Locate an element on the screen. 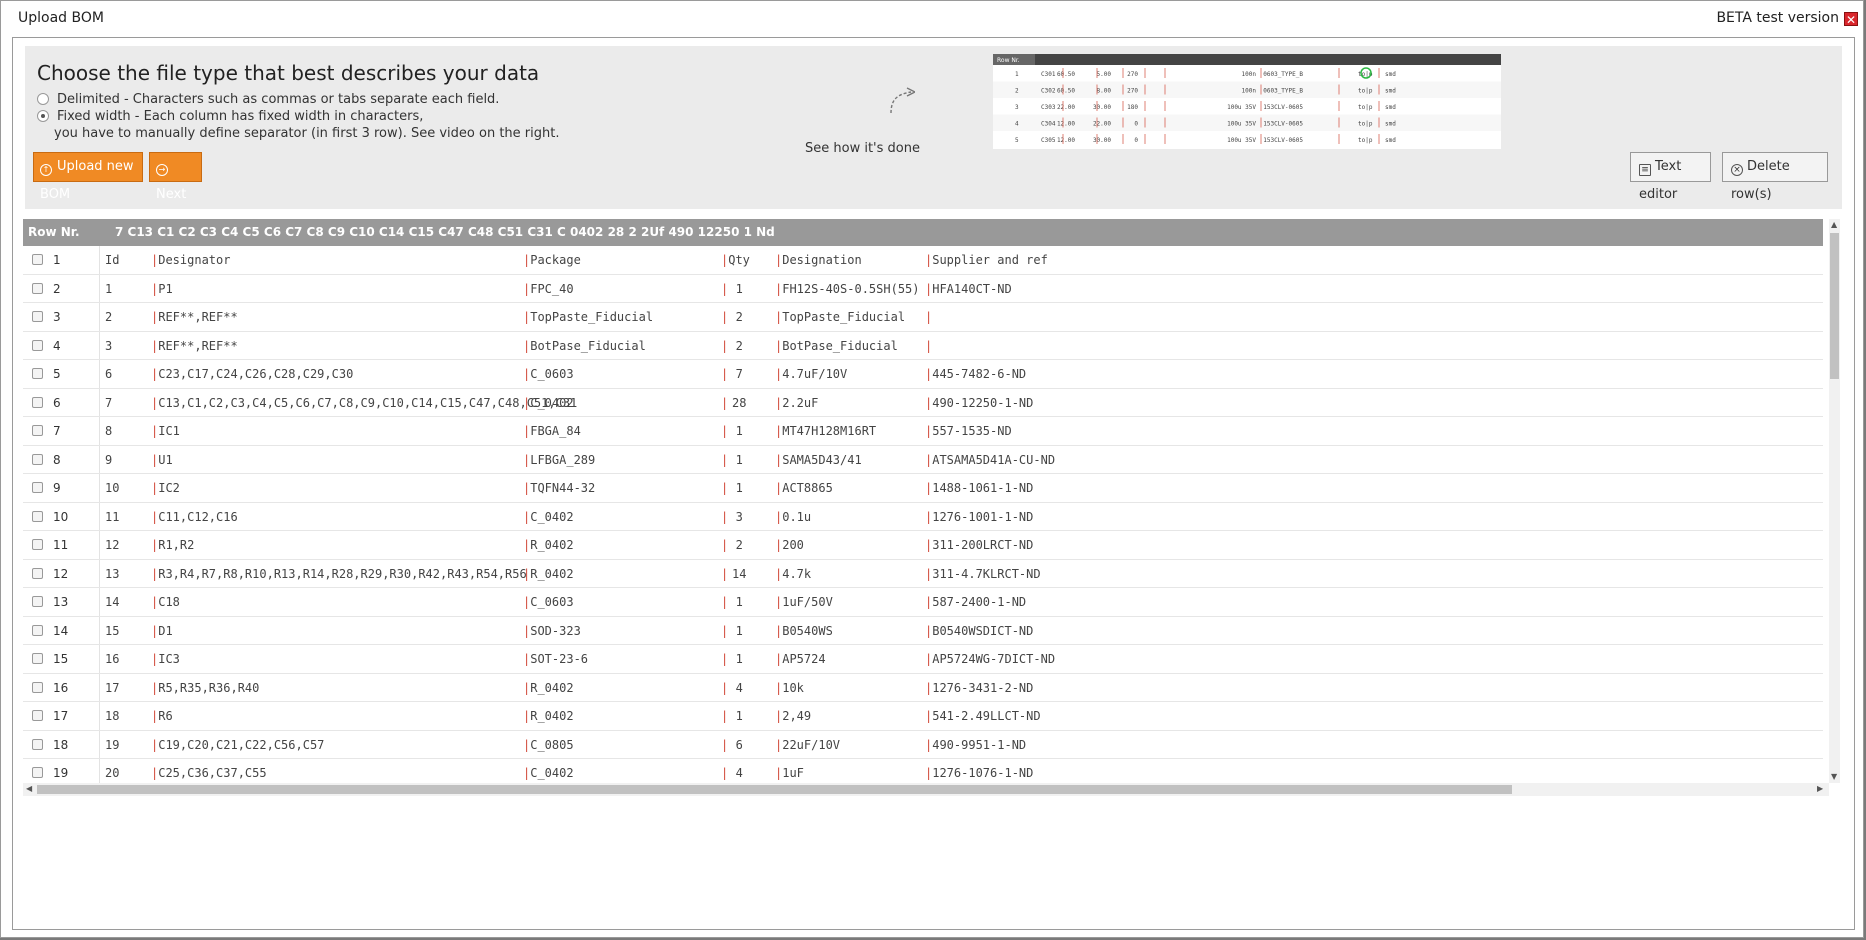 This screenshot has height=940, width=1866. text-editor-button: ≡ Text editor is located at coordinates (1670, 177).